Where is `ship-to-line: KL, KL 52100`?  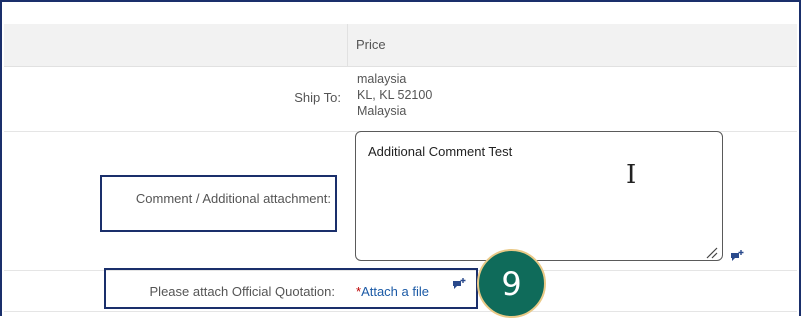 ship-to-line: KL, KL 52100 is located at coordinates (395, 95).